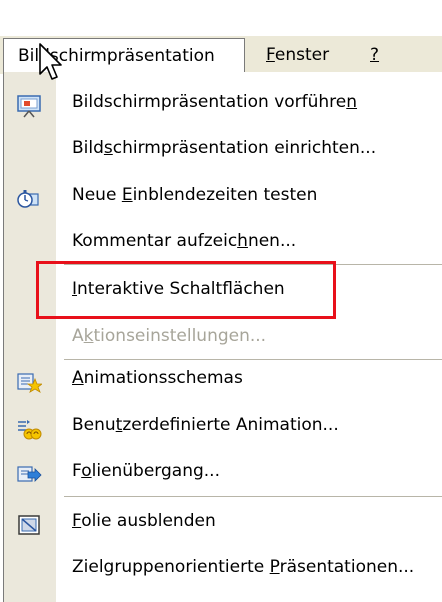  I want to click on custom-animation-icon, so click(29, 426).